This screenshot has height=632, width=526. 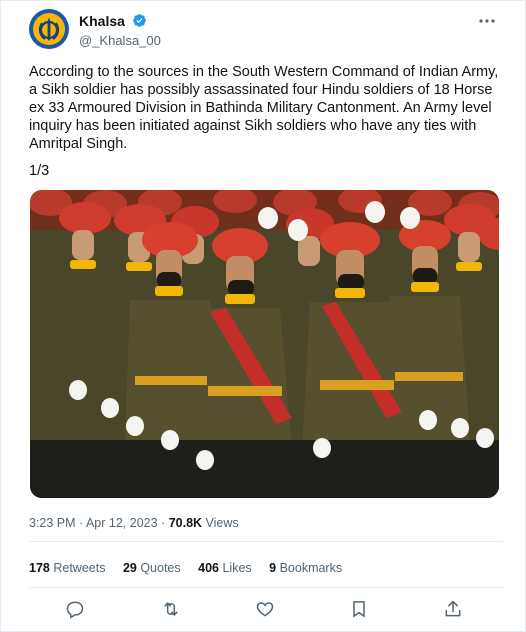 I want to click on verified-badge-icon, so click(x=140, y=21).